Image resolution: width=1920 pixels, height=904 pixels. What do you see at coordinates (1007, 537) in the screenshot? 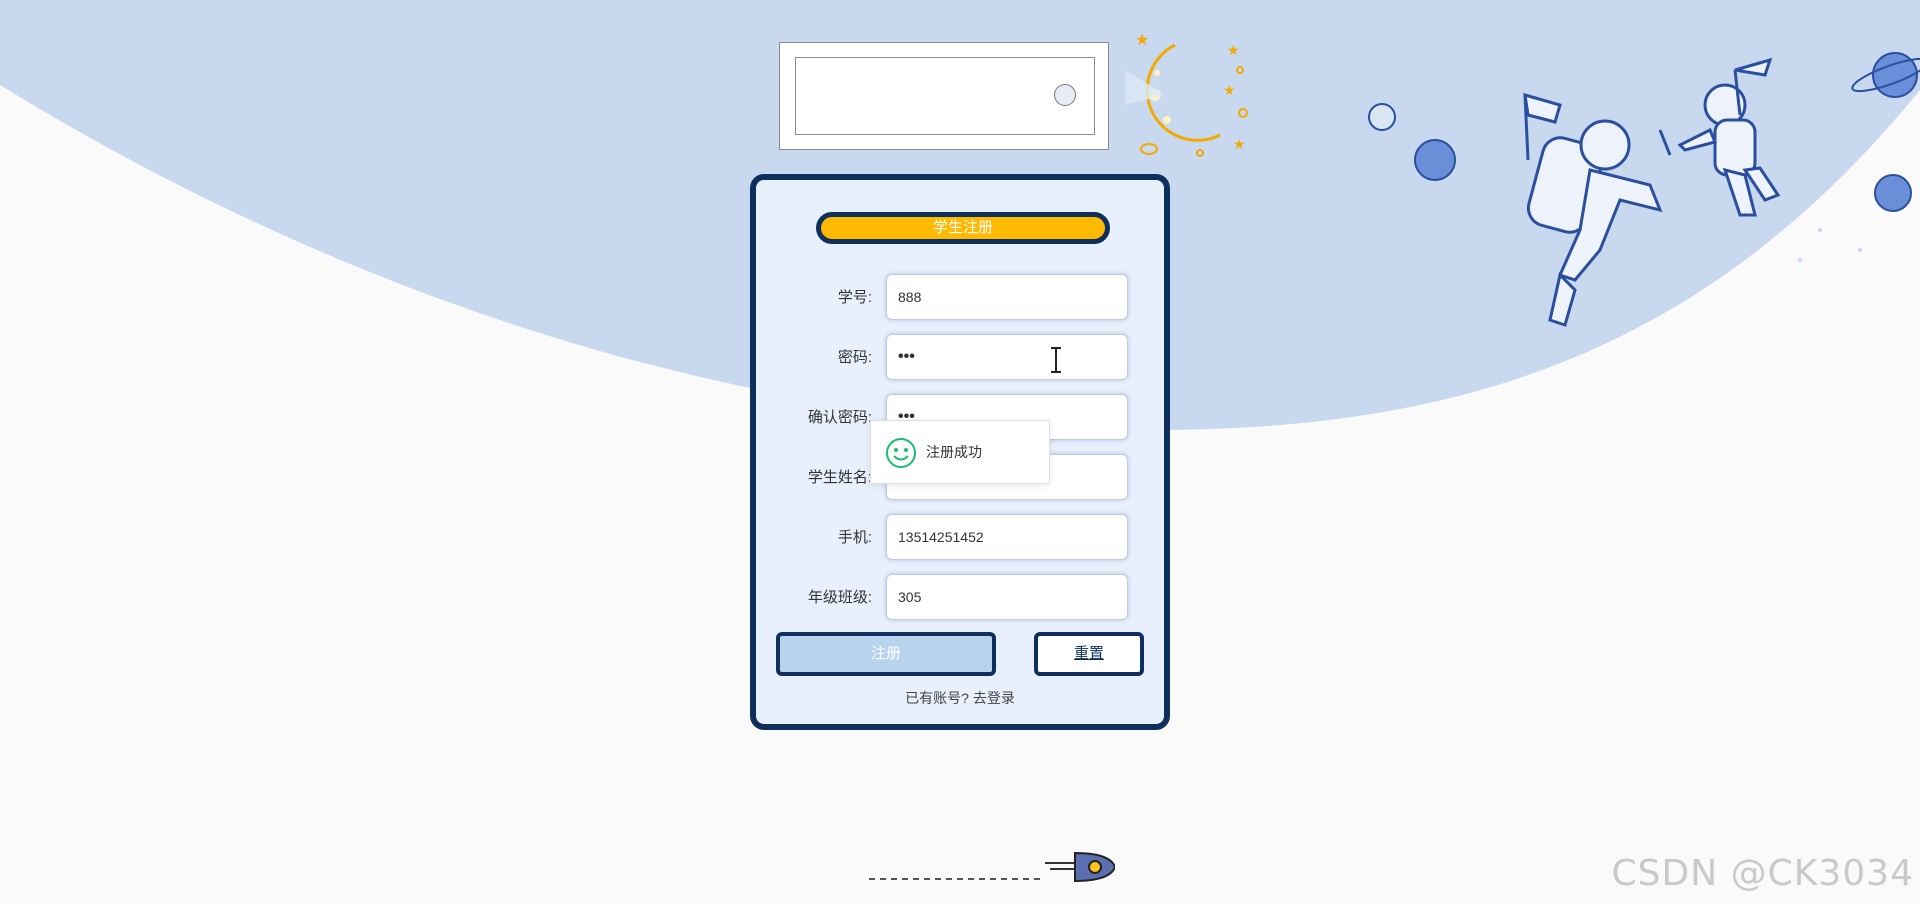
I see `phone-input: 13514251452` at bounding box center [1007, 537].